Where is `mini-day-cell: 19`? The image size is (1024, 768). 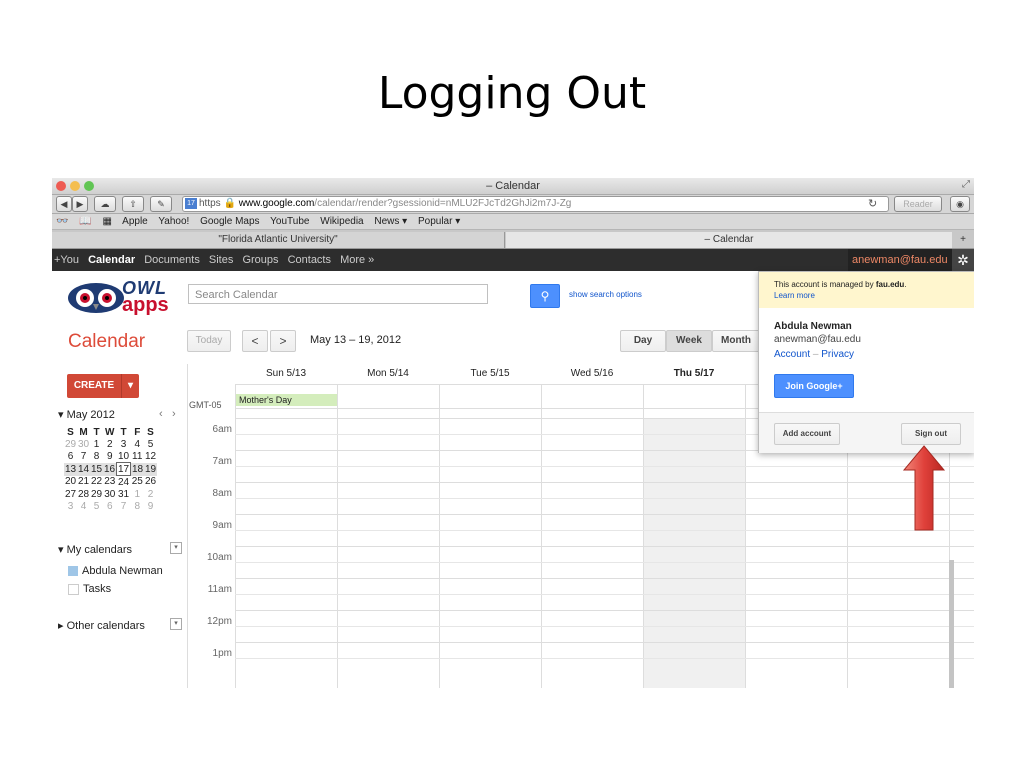 mini-day-cell: 19 is located at coordinates (150, 469).